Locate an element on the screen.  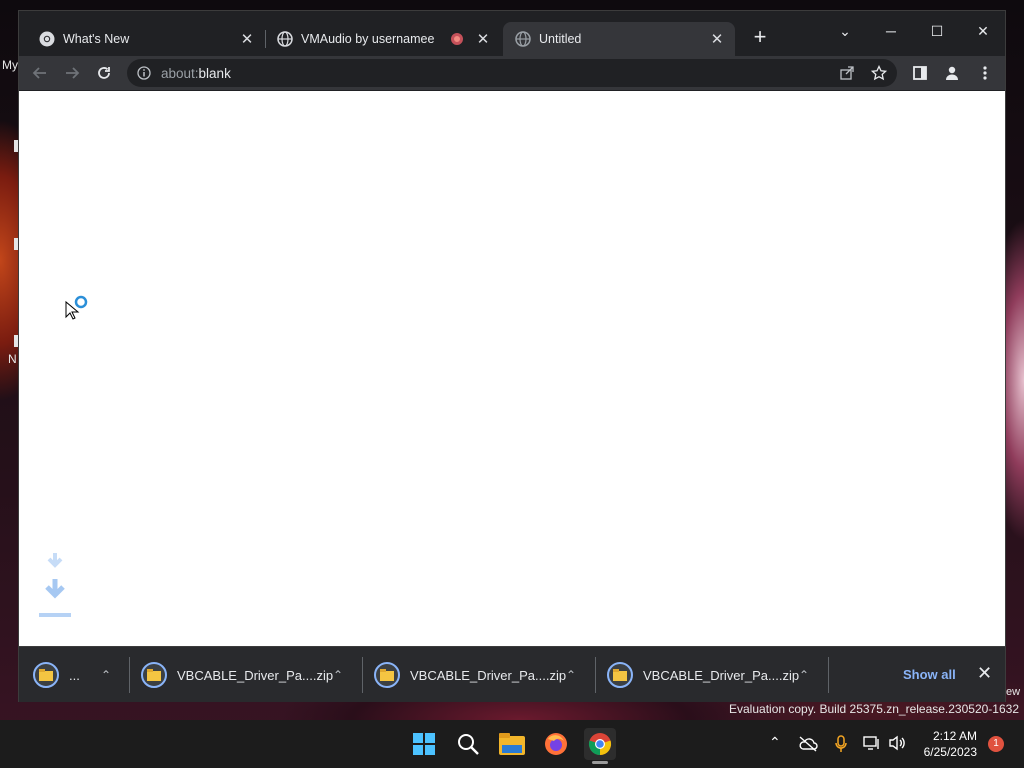
browser-toolbar: about:blank is located at coordinates (512, 73).